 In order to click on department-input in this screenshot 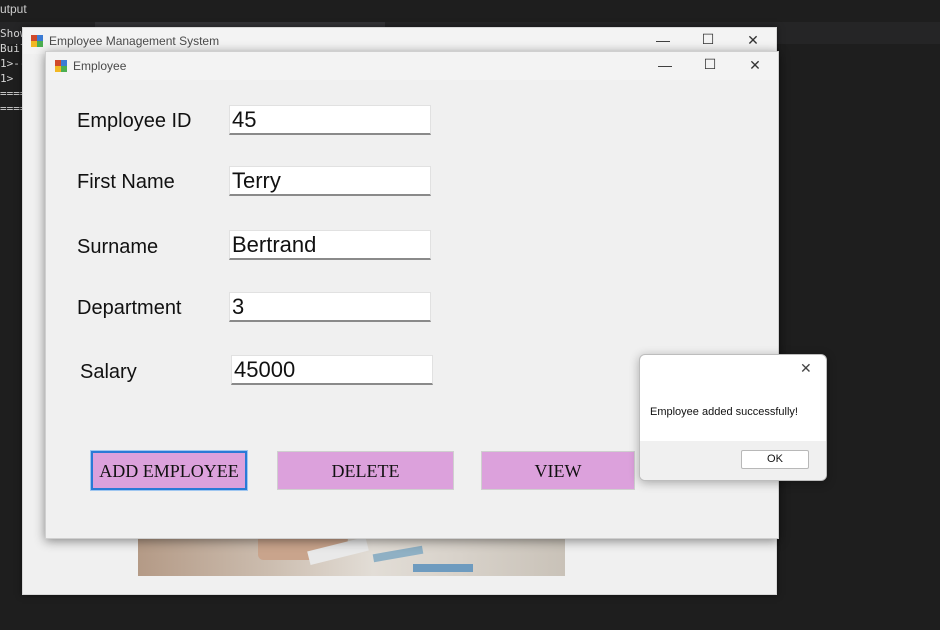, I will do `click(330, 307)`.